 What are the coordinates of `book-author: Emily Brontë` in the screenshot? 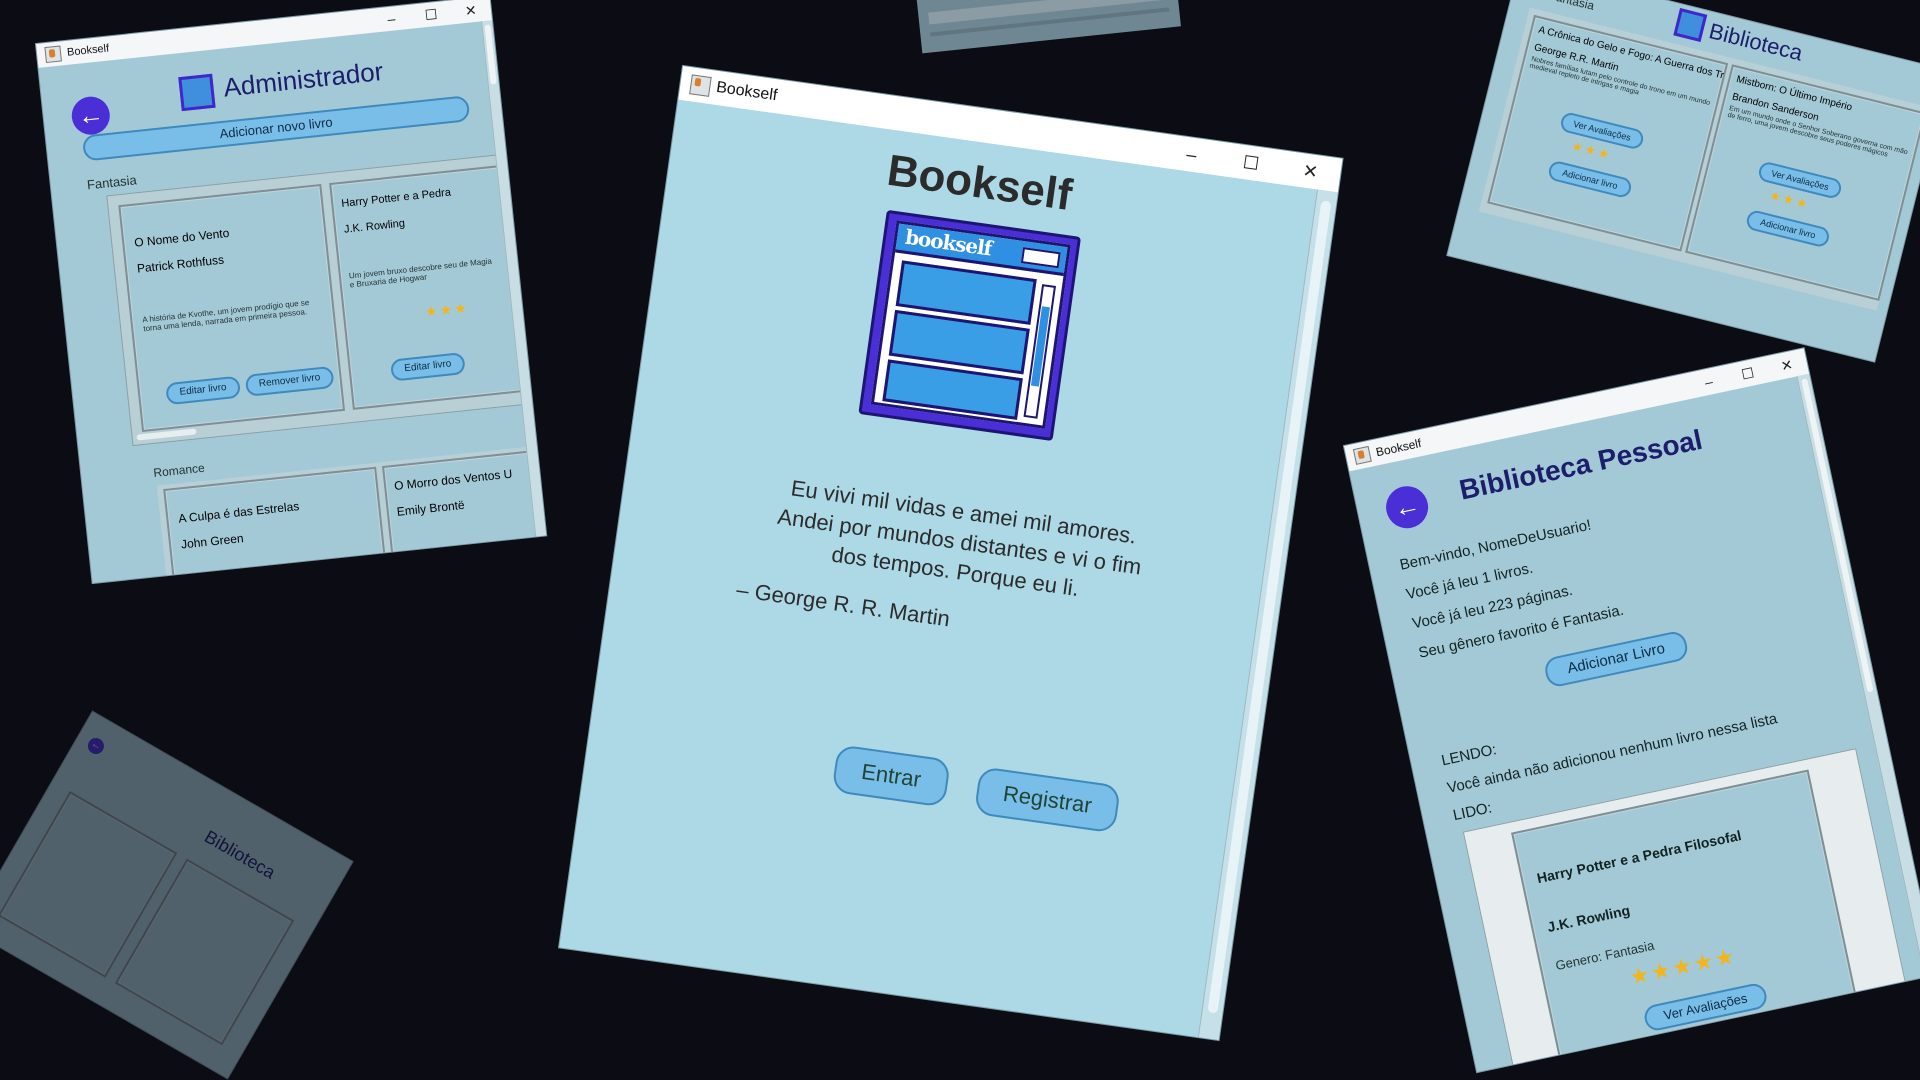 It's located at (431, 508).